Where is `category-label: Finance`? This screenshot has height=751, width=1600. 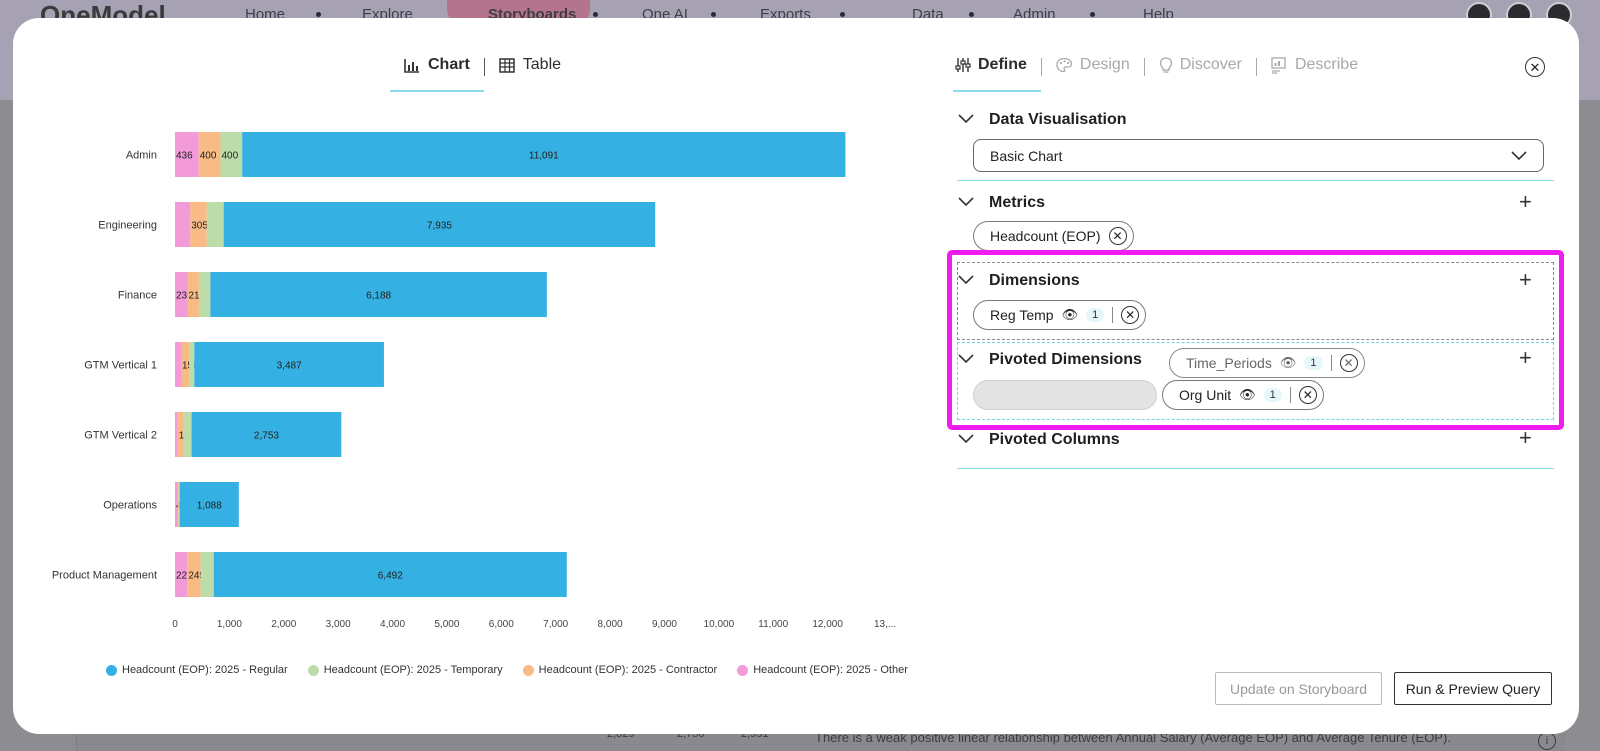 category-label: Finance is located at coordinates (137, 296).